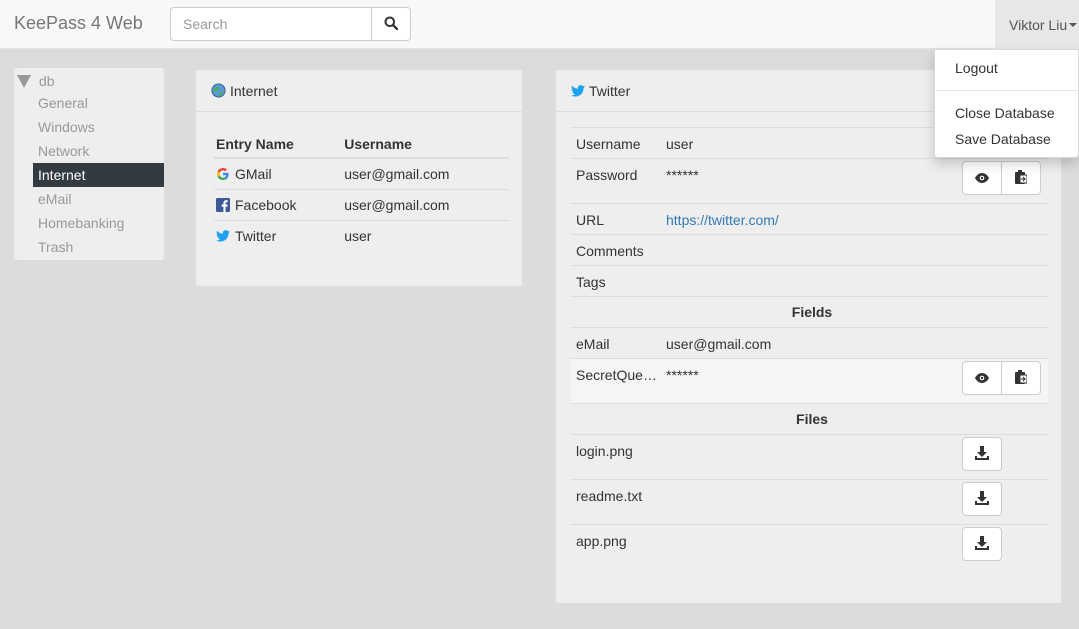 The height and width of the screenshot is (629, 1079). Describe the element at coordinates (610, 90) in the screenshot. I see `panel-title: Twitter` at that location.